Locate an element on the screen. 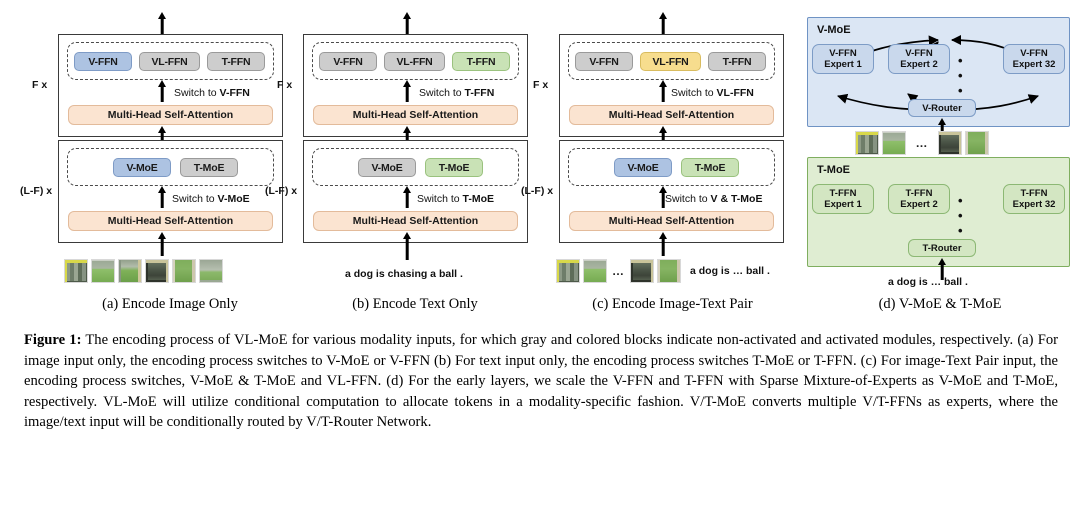 The image size is (1080, 513). tmoe-title: T-MoE is located at coordinates (833, 170).